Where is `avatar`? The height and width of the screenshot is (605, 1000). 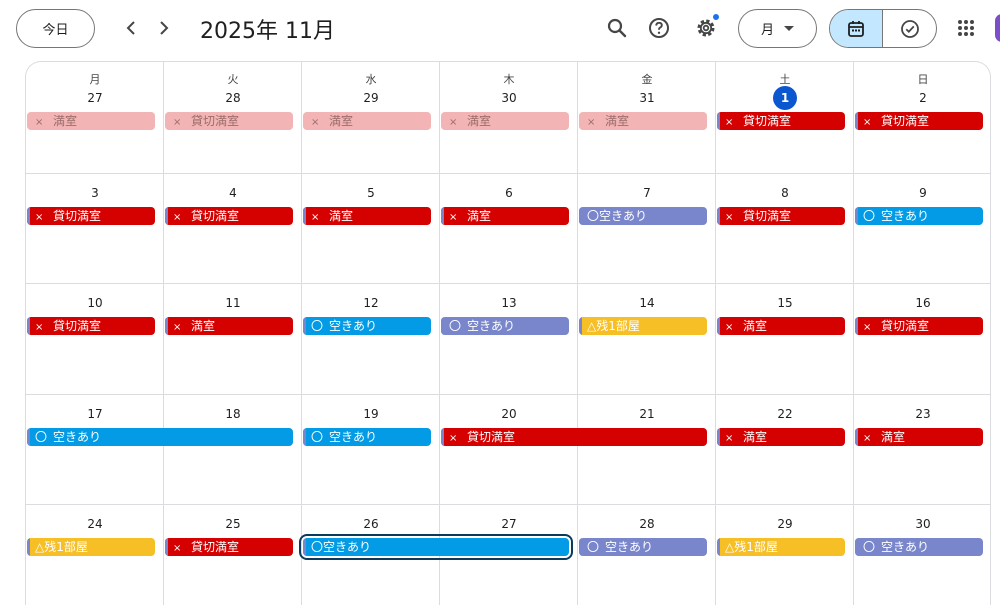
avatar is located at coordinates (997, 28).